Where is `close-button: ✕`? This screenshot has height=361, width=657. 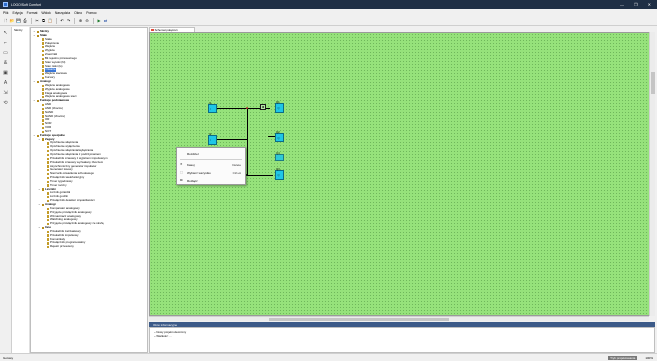 close-button: ✕ is located at coordinates (649, 4).